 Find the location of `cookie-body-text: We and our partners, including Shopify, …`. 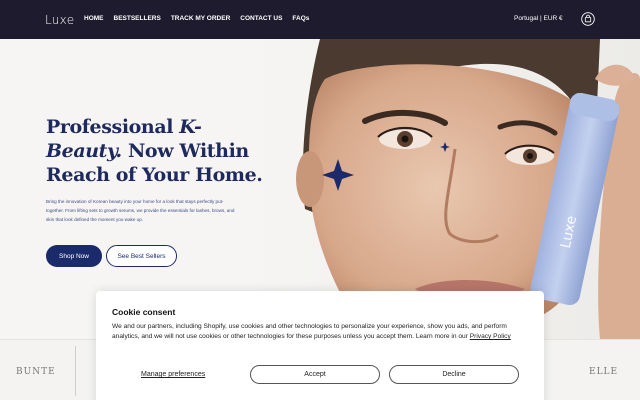

cookie-body-text: We and our partners, including Shopify, … is located at coordinates (309, 331).